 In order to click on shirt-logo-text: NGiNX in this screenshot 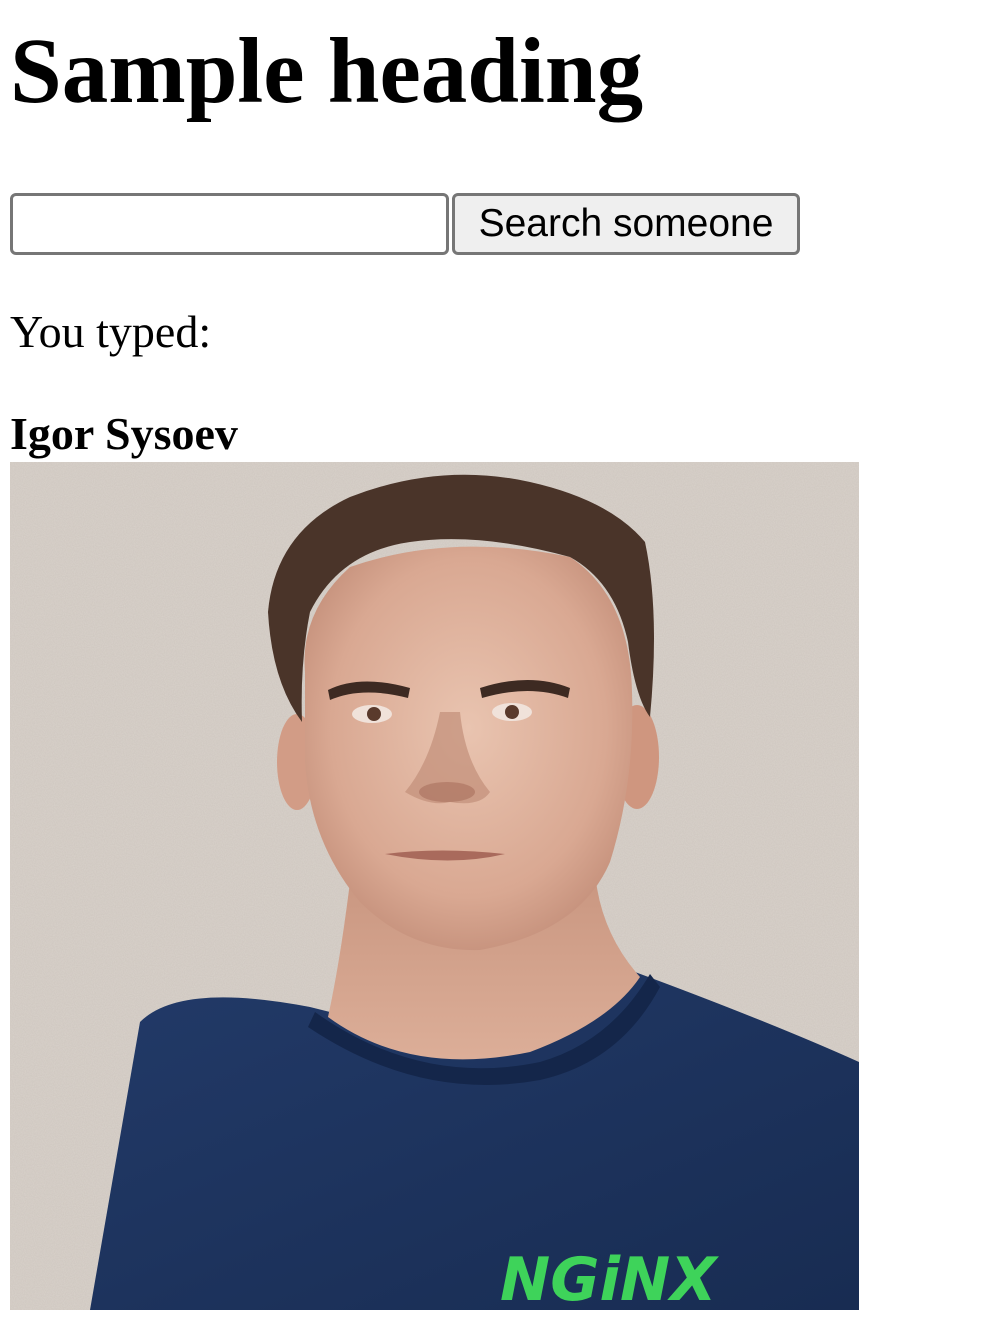, I will do `click(609, 1277)`.